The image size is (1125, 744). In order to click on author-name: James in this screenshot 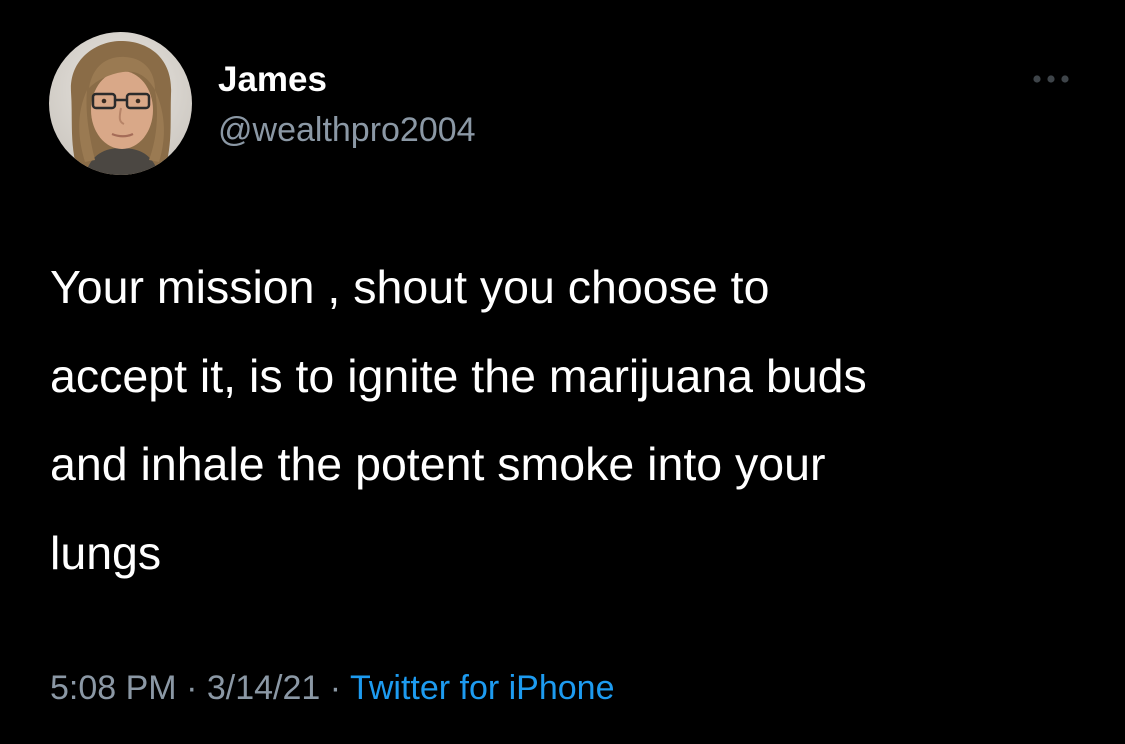, I will do `click(272, 80)`.